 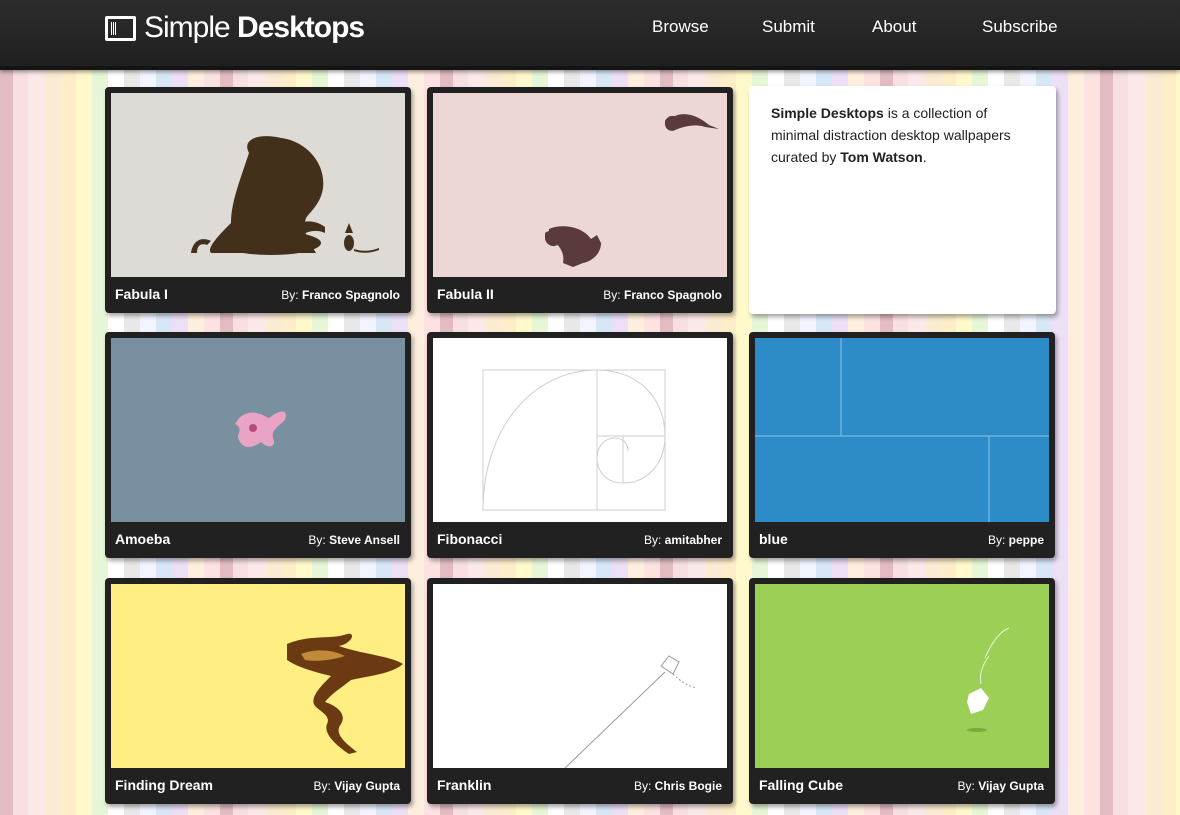 I want to click on desktop-title: Fabula I, so click(x=141, y=294).